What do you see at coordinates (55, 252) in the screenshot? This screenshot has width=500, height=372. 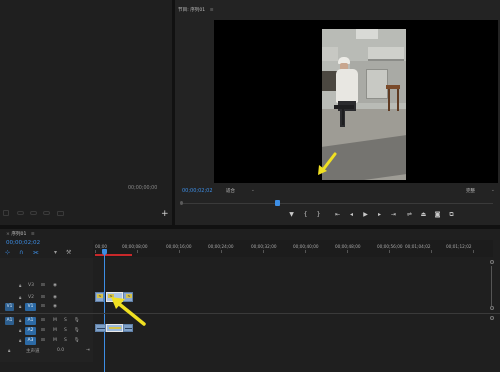 I see `add-marker-icon: ▾` at bounding box center [55, 252].